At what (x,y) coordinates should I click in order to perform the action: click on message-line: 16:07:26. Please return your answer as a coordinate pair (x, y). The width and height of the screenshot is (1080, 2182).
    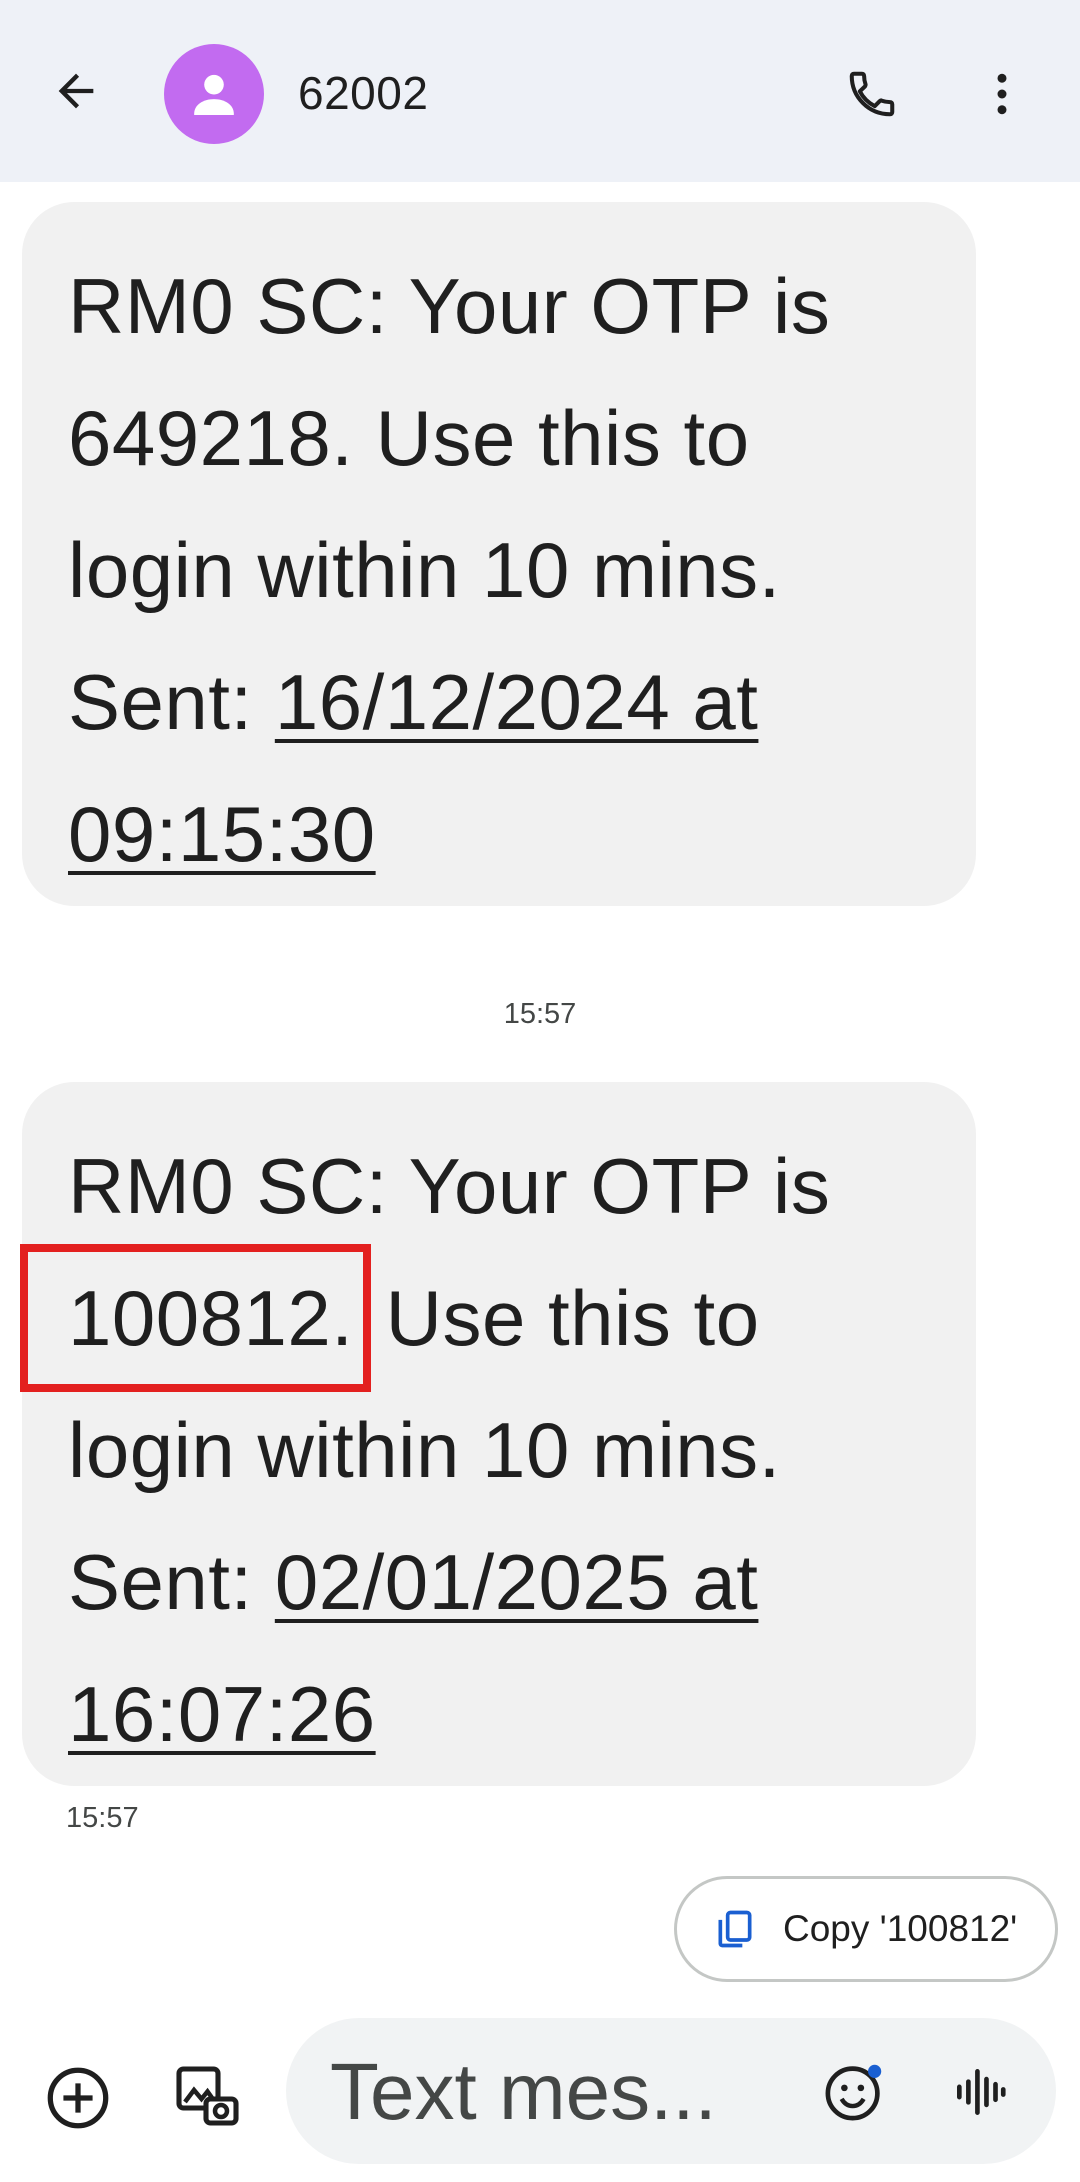
    Looking at the image, I should click on (500, 1714).